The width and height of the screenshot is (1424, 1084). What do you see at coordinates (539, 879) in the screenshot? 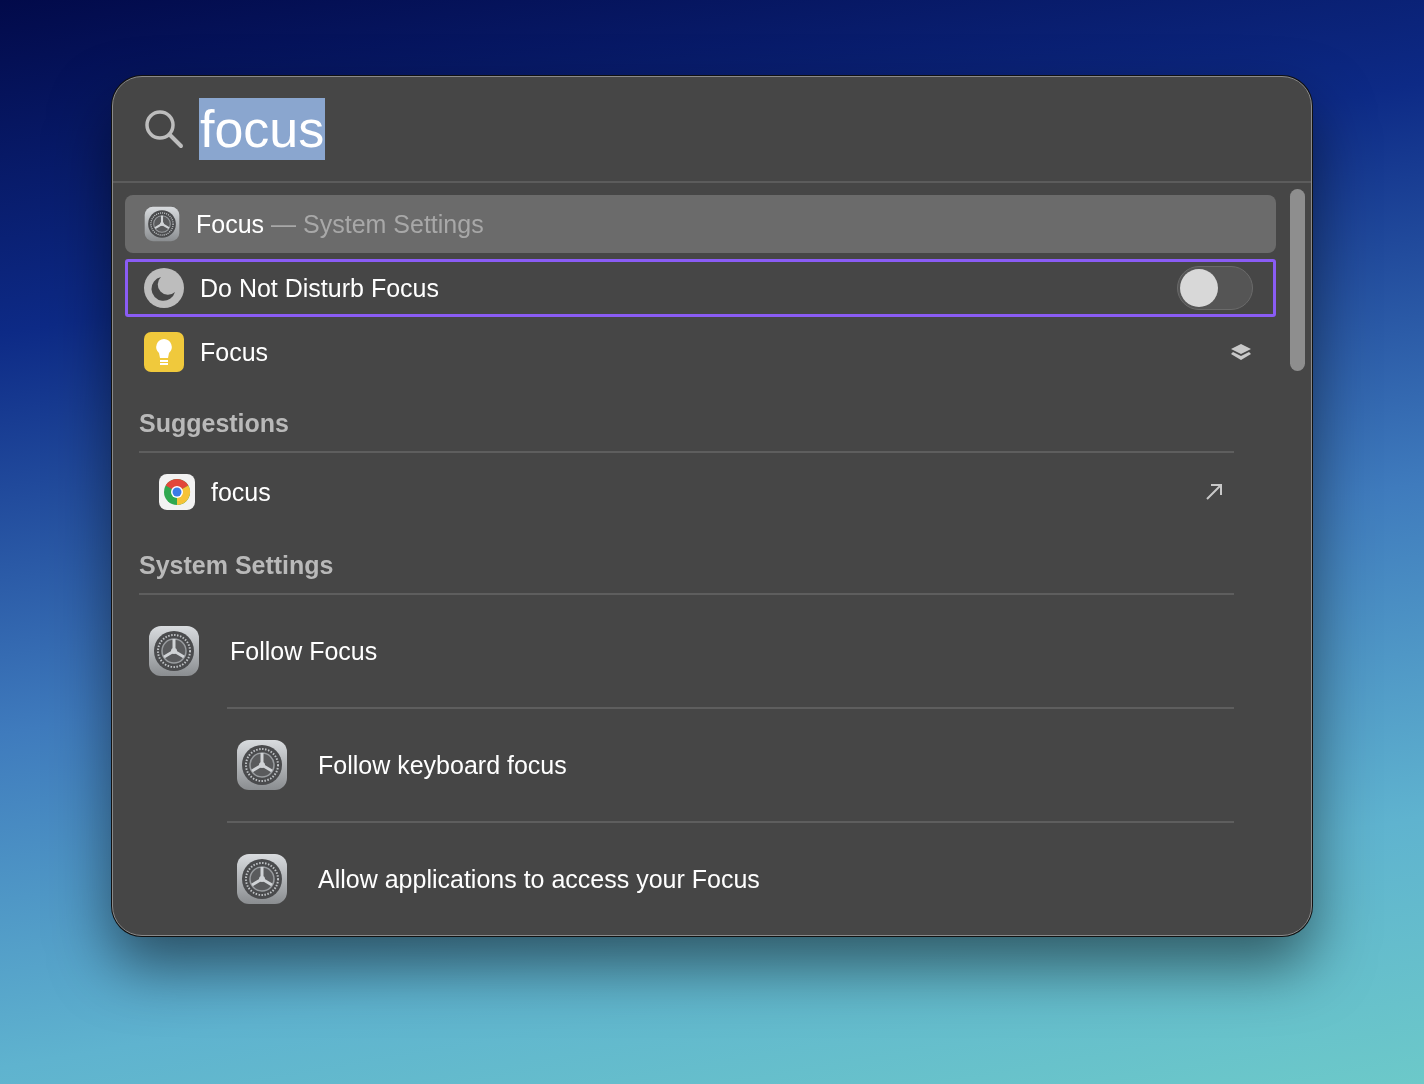
I see `result-title: Allow applications to access your Focus` at bounding box center [539, 879].